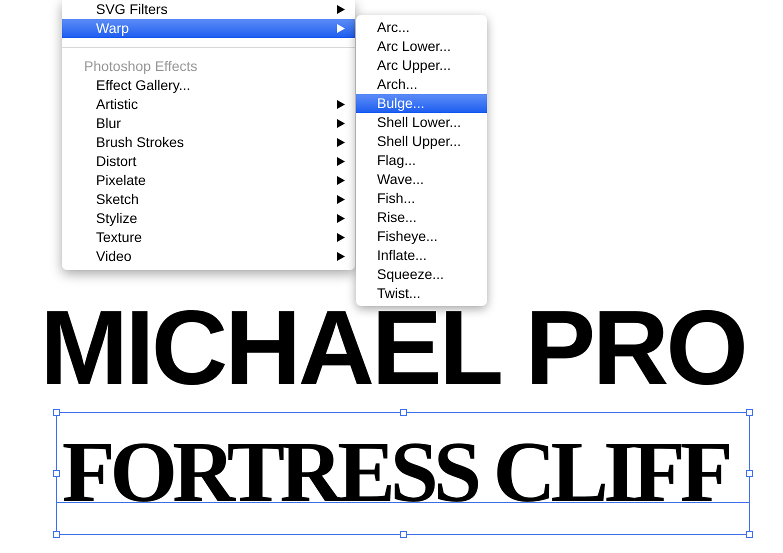 This screenshot has width=783, height=553. What do you see at coordinates (393, 349) in the screenshot?
I see `warped-text: MICHAEL PRO` at bounding box center [393, 349].